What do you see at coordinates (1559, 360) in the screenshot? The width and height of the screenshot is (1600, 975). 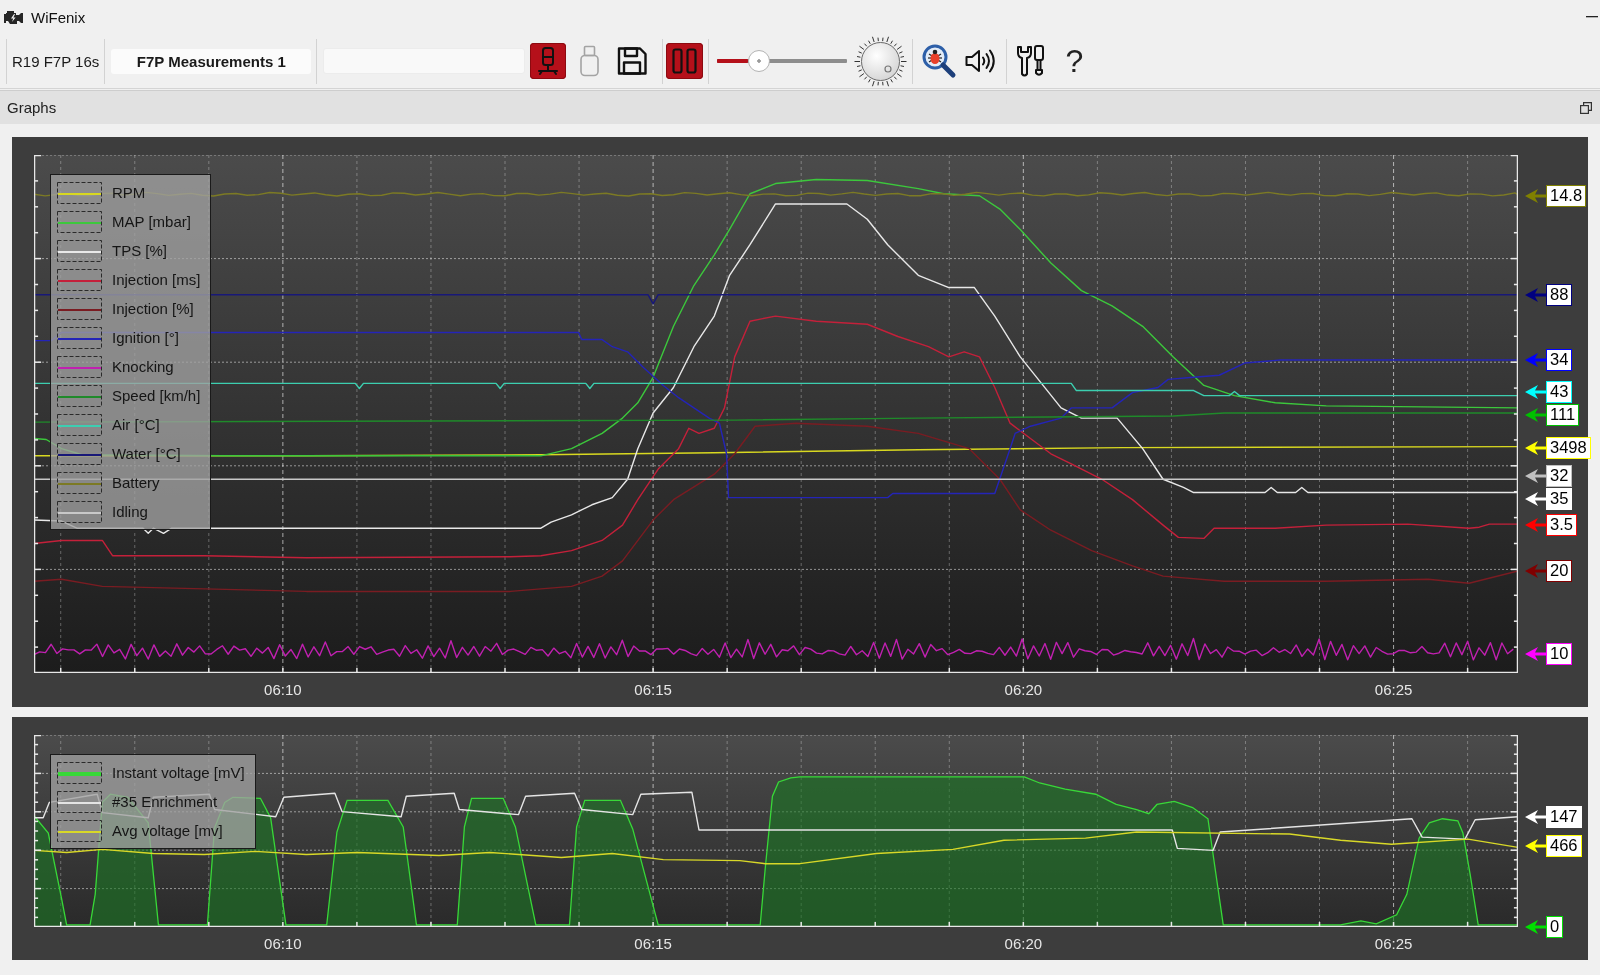 I see `value-label: 34` at bounding box center [1559, 360].